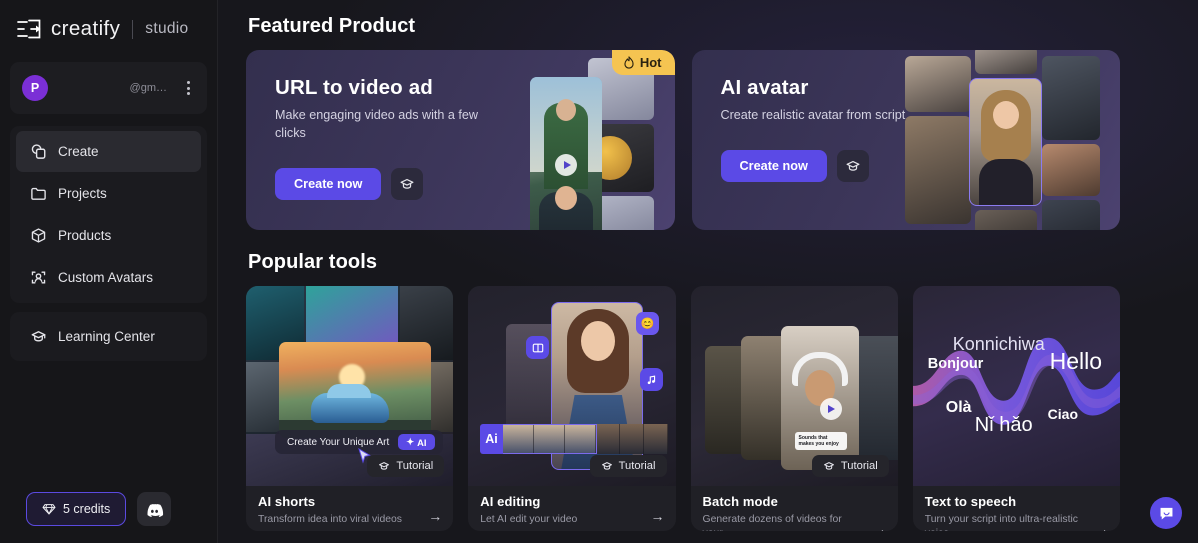 Image resolution: width=1198 pixels, height=543 pixels. What do you see at coordinates (571, 506) in the screenshot?
I see `tool-info: AI editing Let AI edit your video →` at bounding box center [571, 506].